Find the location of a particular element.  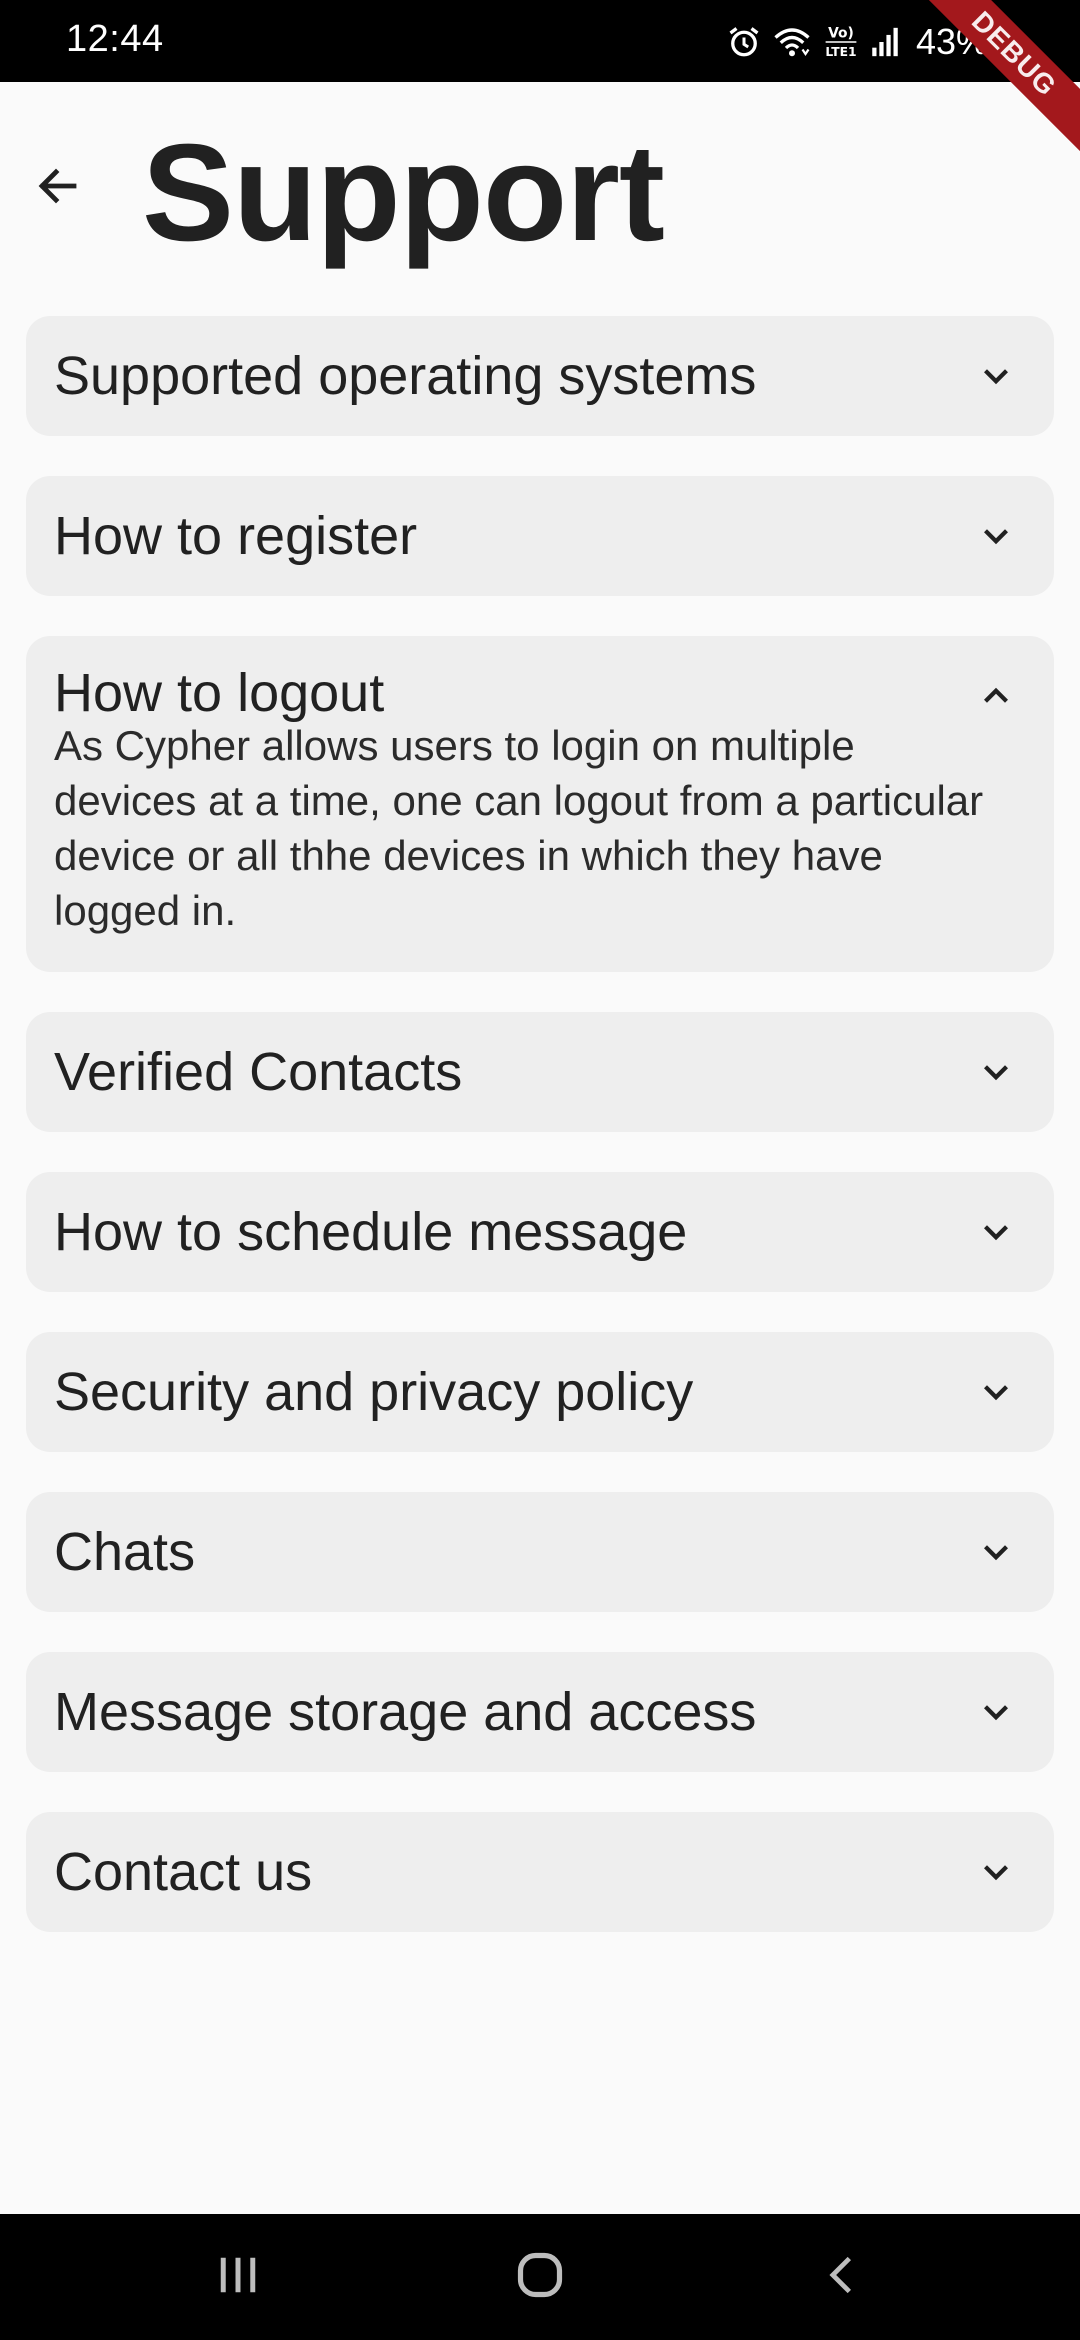

back-icon is located at coordinates (842, 2277).